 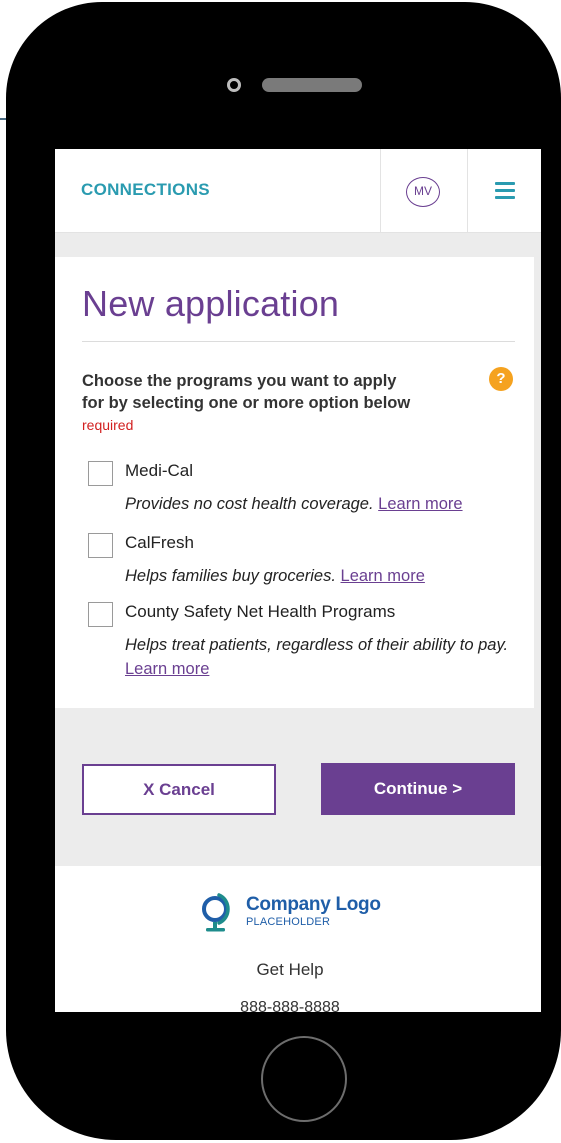 What do you see at coordinates (298, 341) in the screenshot?
I see `title-divider` at bounding box center [298, 341].